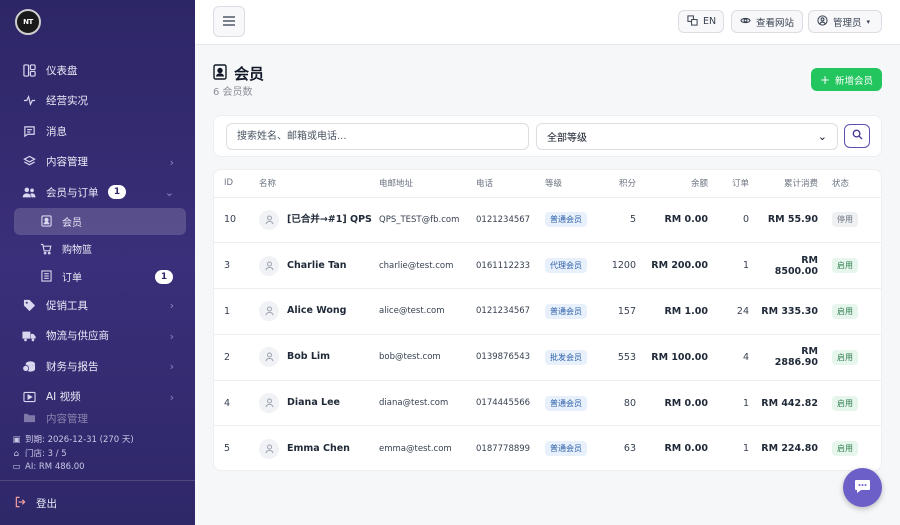 The image size is (900, 525). I want to click on sidebar-item-content: 内容管理 ›, so click(100, 162).